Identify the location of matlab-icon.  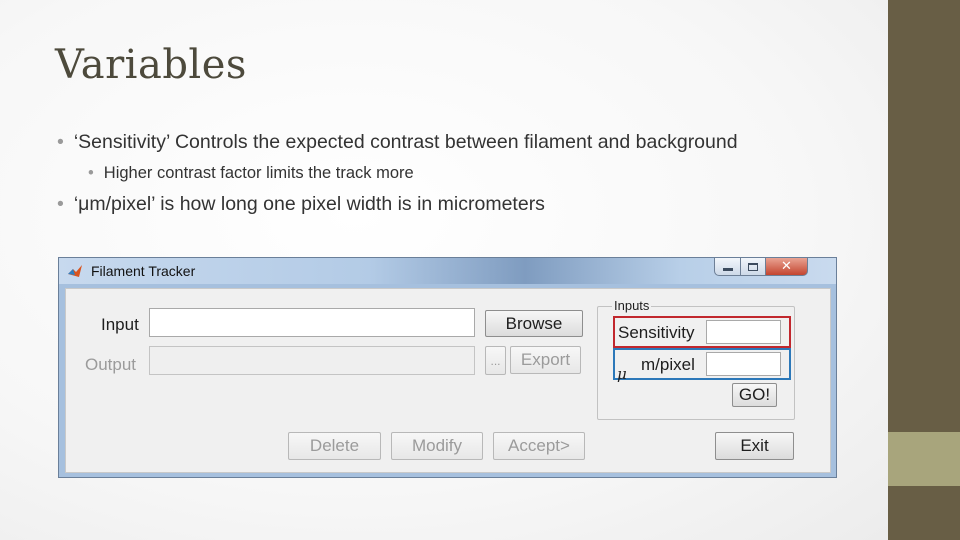
(75, 271).